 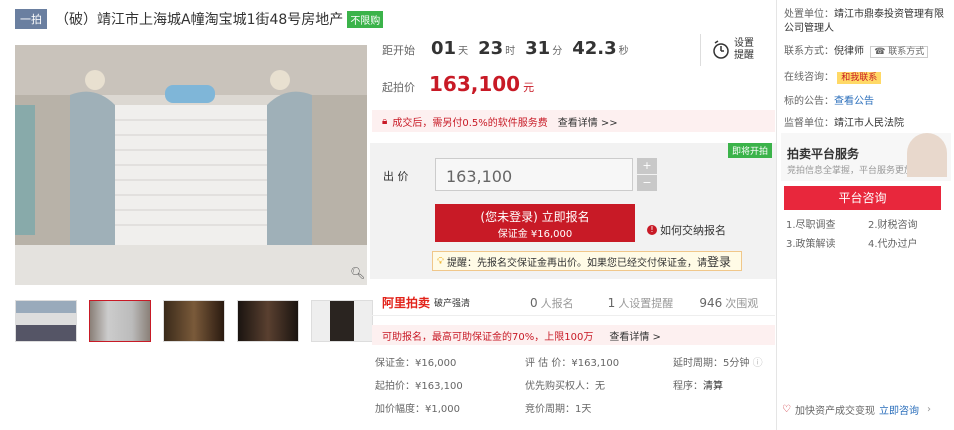 What do you see at coordinates (855, 171) in the screenshot?
I see `service-subtitle: 竞拍信息全掌握，平台服务更放心` at bounding box center [855, 171].